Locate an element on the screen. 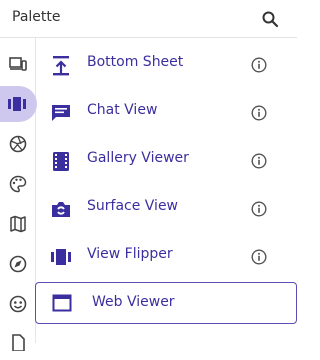 This screenshot has height=360, width=320. category-rail is located at coordinates (18, 194).